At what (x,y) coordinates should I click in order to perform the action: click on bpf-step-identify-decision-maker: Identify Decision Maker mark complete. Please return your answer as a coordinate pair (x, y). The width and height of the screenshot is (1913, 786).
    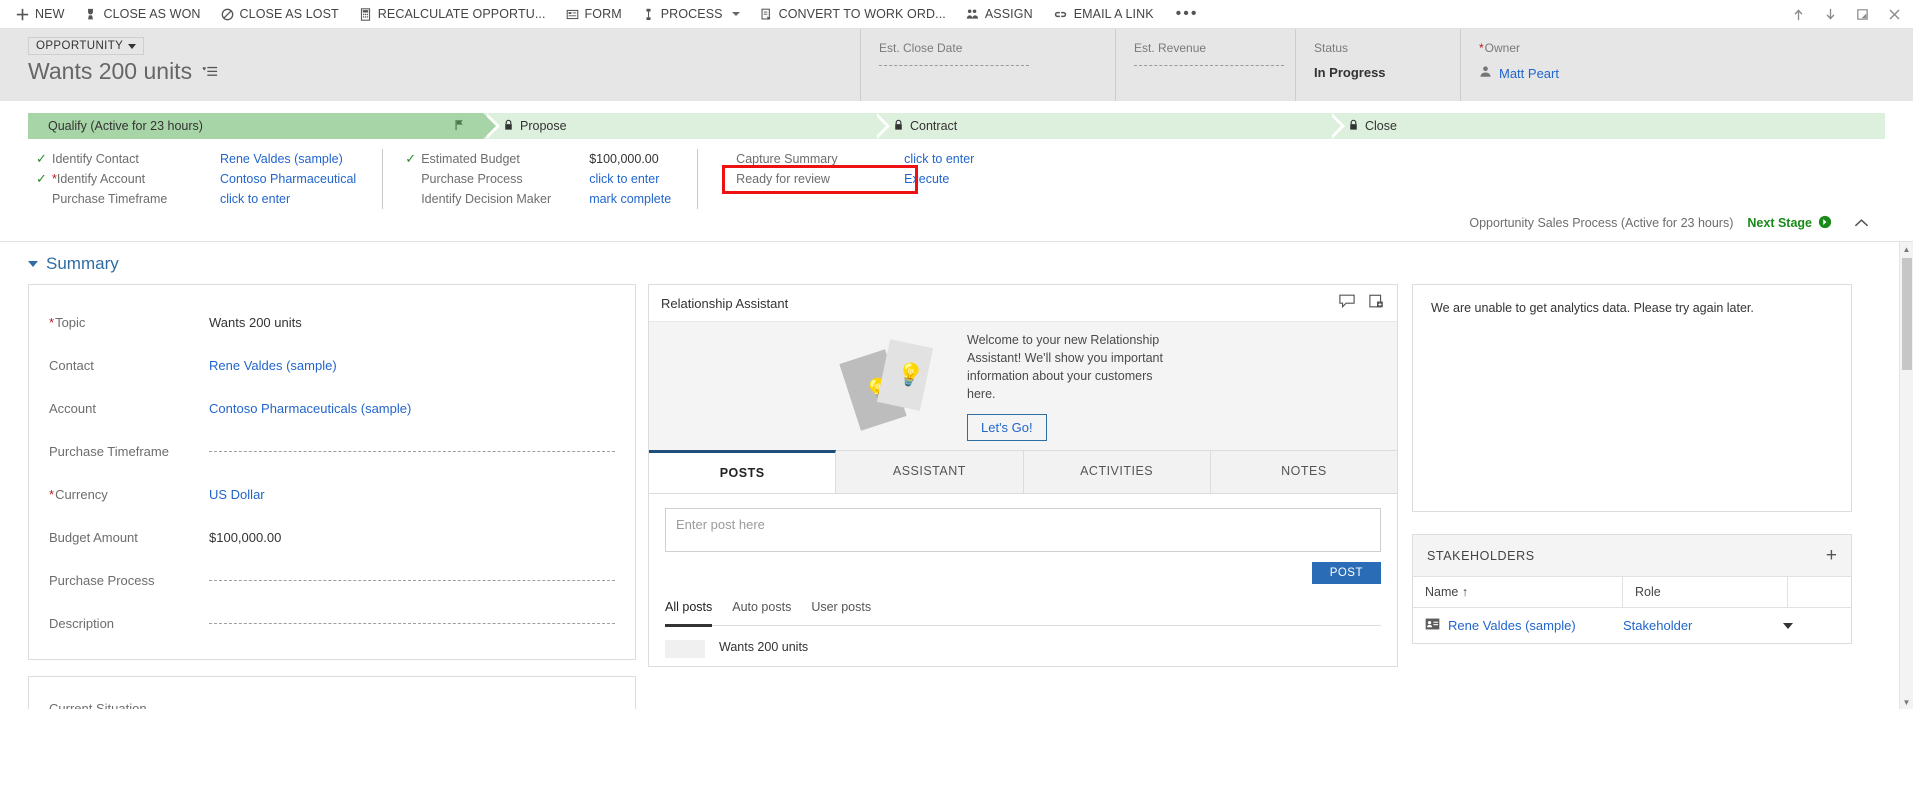
    Looking at the image, I should click on (538, 199).